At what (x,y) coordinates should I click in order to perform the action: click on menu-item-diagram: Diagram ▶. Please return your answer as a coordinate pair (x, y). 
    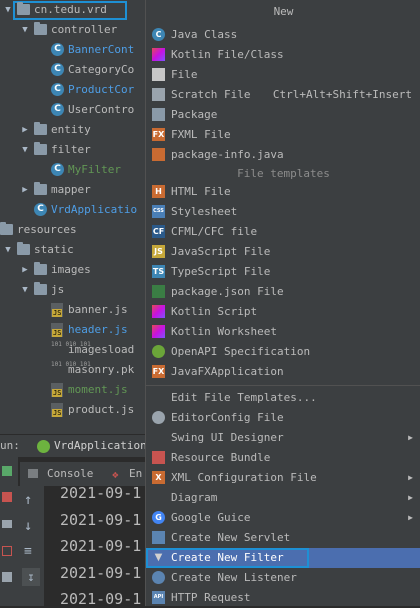
    Looking at the image, I should click on (283, 498).